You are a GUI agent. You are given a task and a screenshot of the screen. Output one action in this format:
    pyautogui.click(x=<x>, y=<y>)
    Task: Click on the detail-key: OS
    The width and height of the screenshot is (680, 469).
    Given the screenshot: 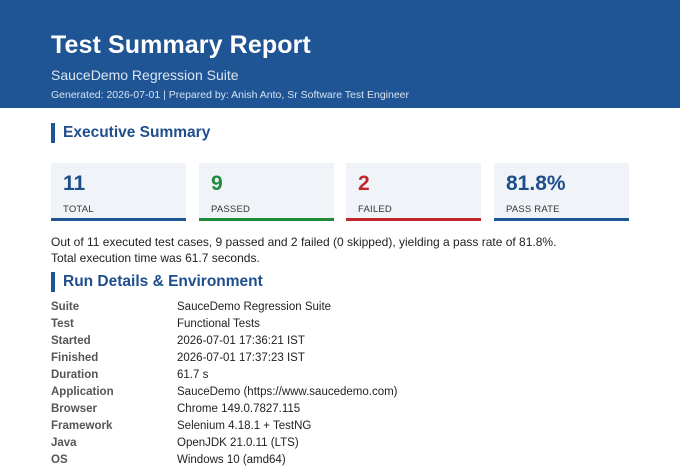 What is the action you would take?
    pyautogui.click(x=59, y=460)
    